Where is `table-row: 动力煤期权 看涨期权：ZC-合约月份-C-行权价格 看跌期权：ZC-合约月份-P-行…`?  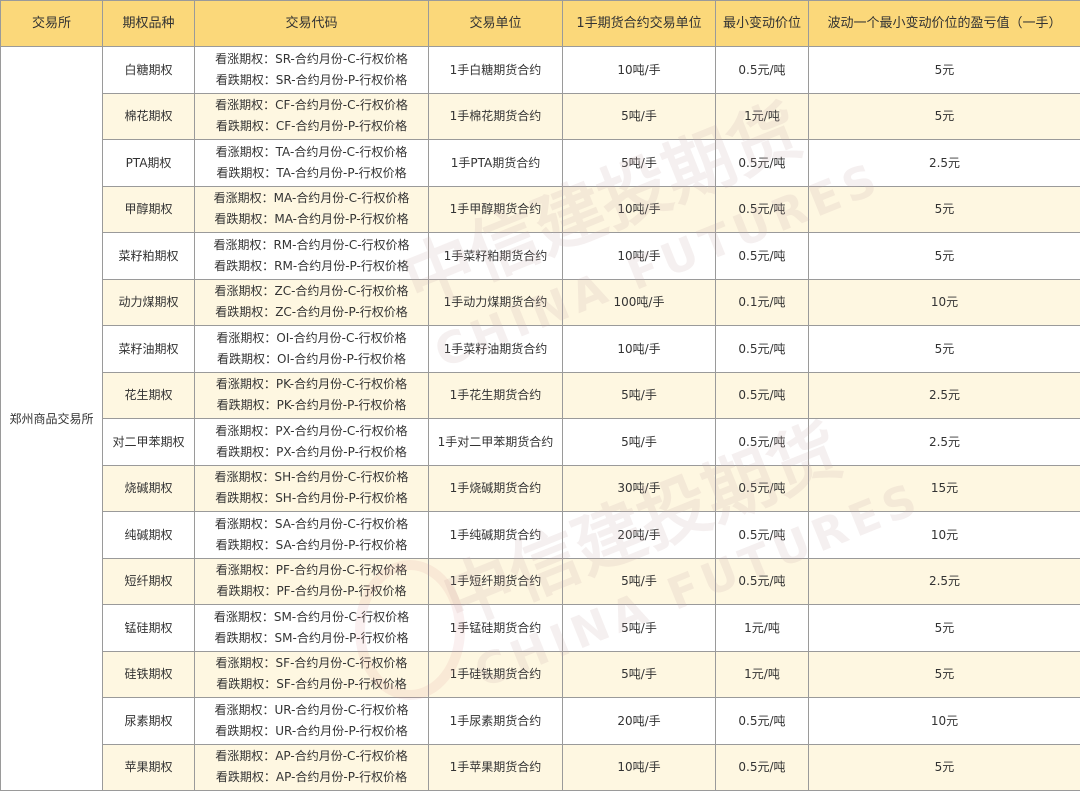 table-row: 动力煤期权 看涨期权：ZC-合约月份-C-行权价格 看跌期权：ZC-合约月份-P-行… is located at coordinates (540, 302).